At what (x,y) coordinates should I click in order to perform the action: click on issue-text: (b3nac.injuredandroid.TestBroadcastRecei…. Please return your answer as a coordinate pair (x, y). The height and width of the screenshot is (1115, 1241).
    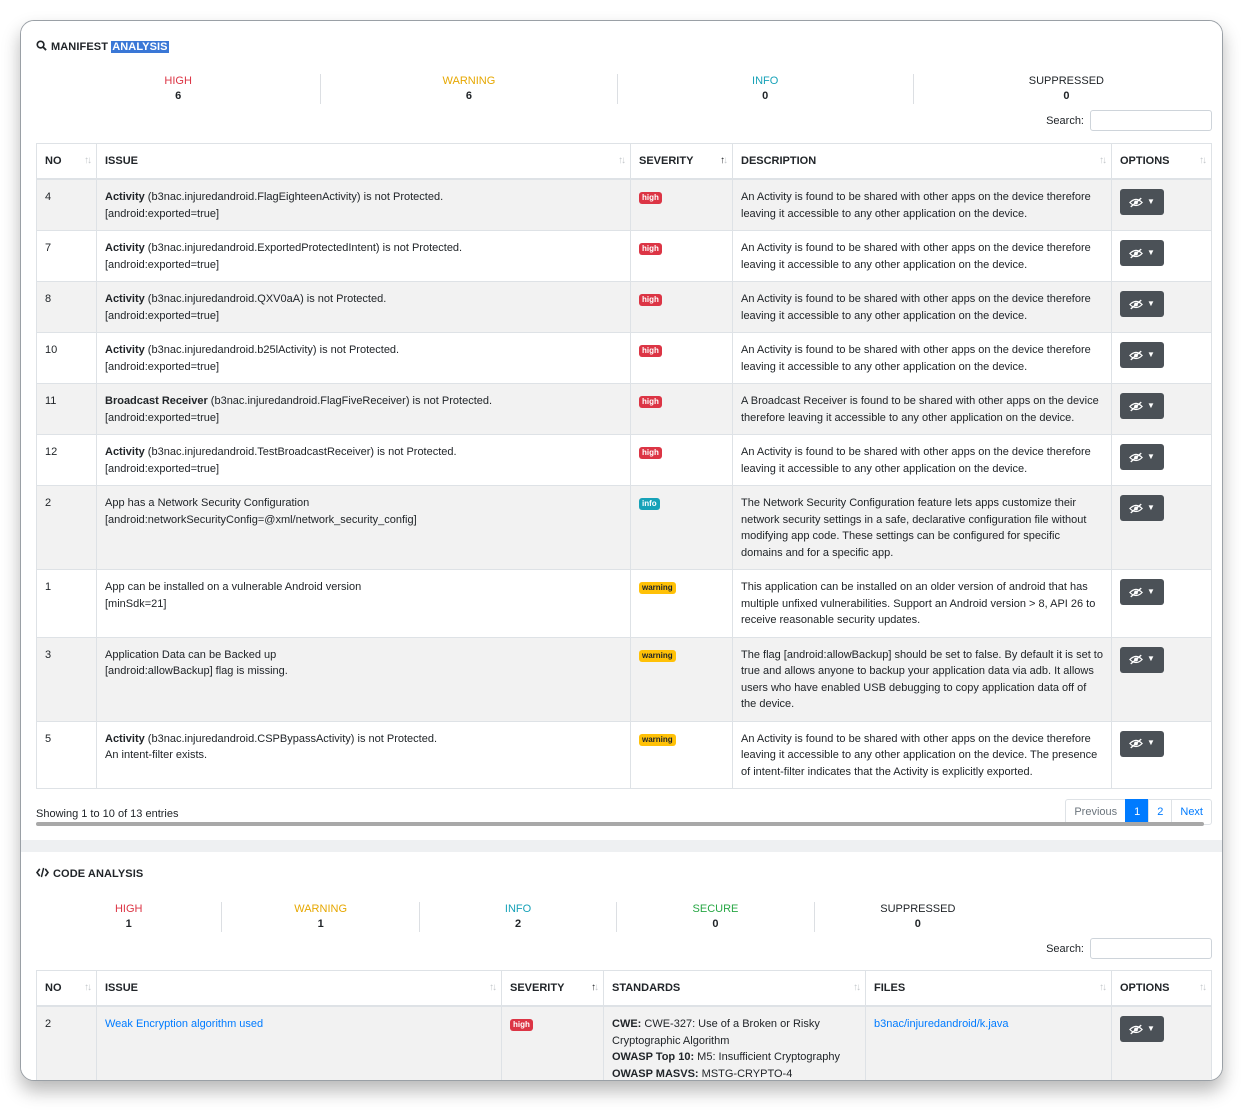
    Looking at the image, I should click on (300, 452).